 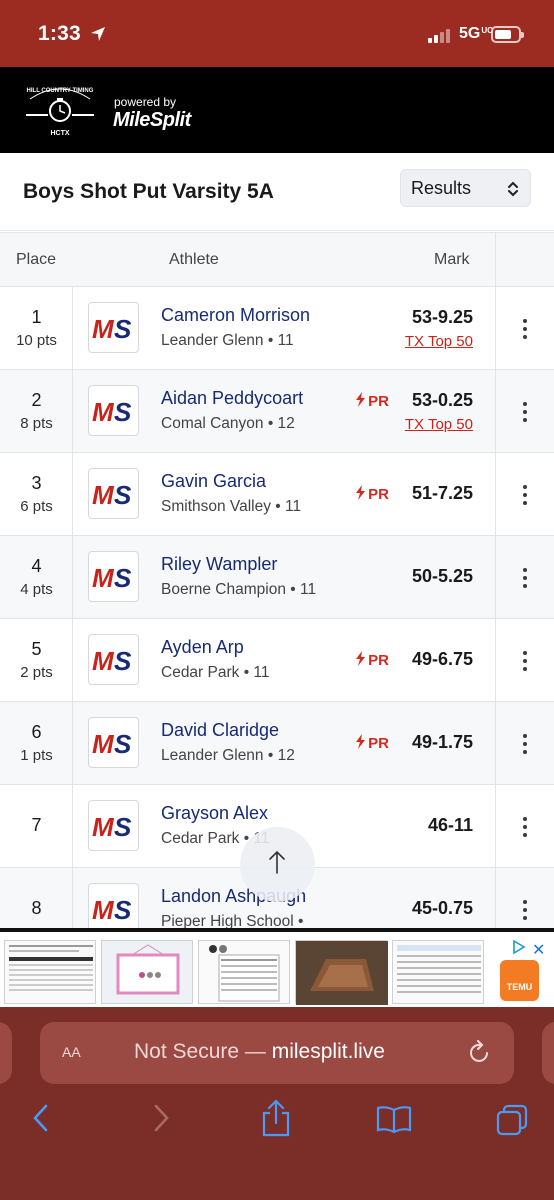 I want to click on place-points: 8 pts, so click(x=36, y=423).